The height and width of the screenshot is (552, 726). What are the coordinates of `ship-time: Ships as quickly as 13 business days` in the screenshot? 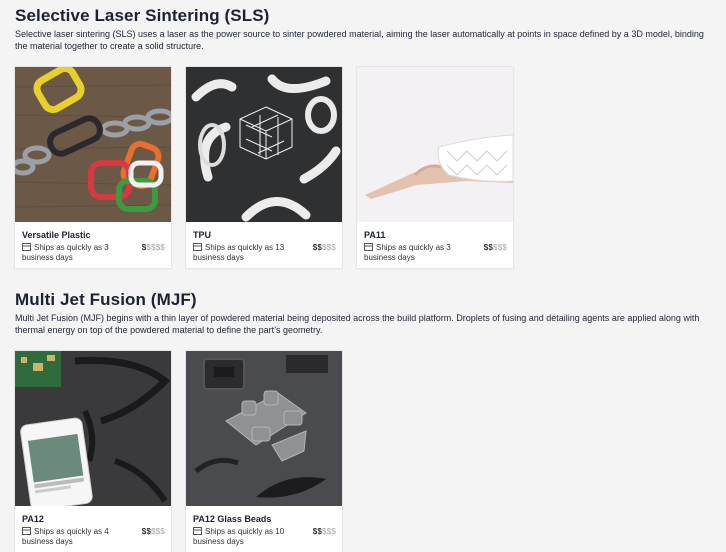 It's located at (248, 253).